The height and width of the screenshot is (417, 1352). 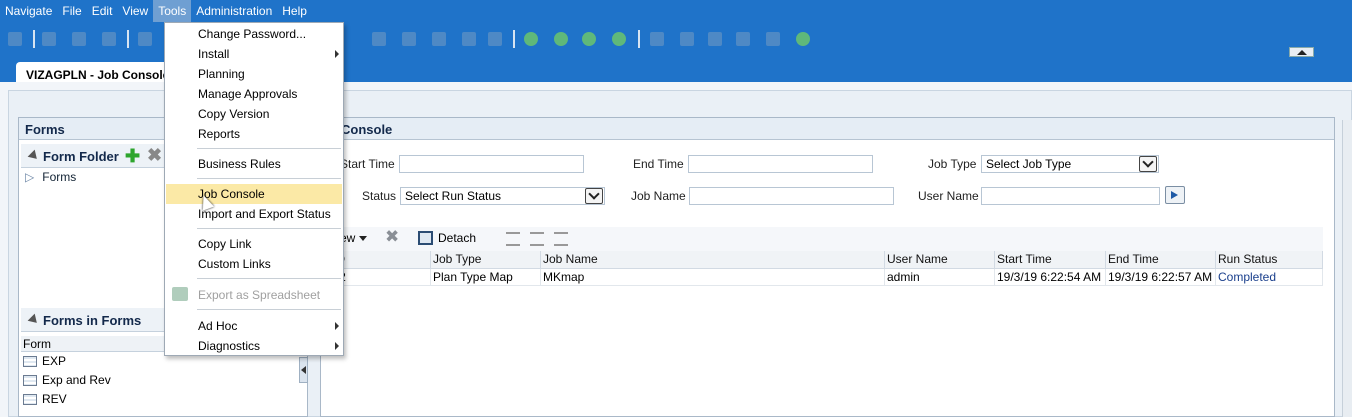 What do you see at coordinates (254, 214) in the screenshot?
I see `menu-item-import-export-status: Import and Export Status` at bounding box center [254, 214].